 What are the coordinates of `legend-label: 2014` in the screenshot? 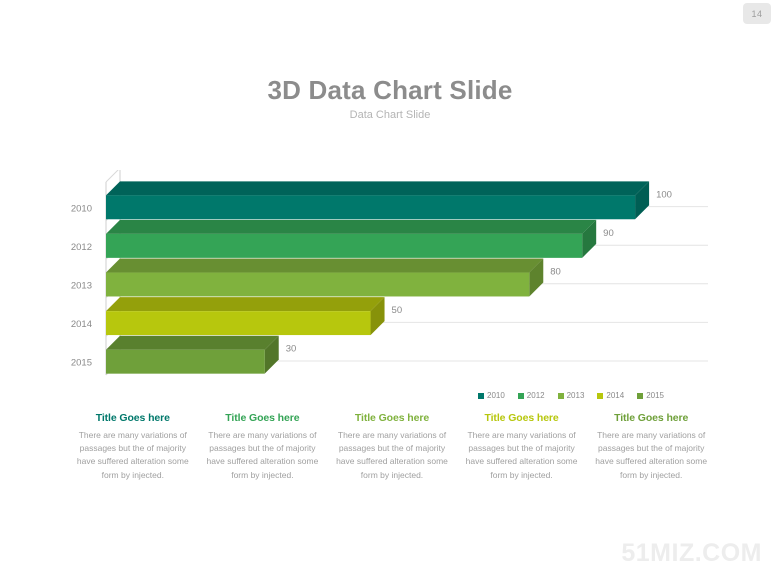 It's located at (615, 395).